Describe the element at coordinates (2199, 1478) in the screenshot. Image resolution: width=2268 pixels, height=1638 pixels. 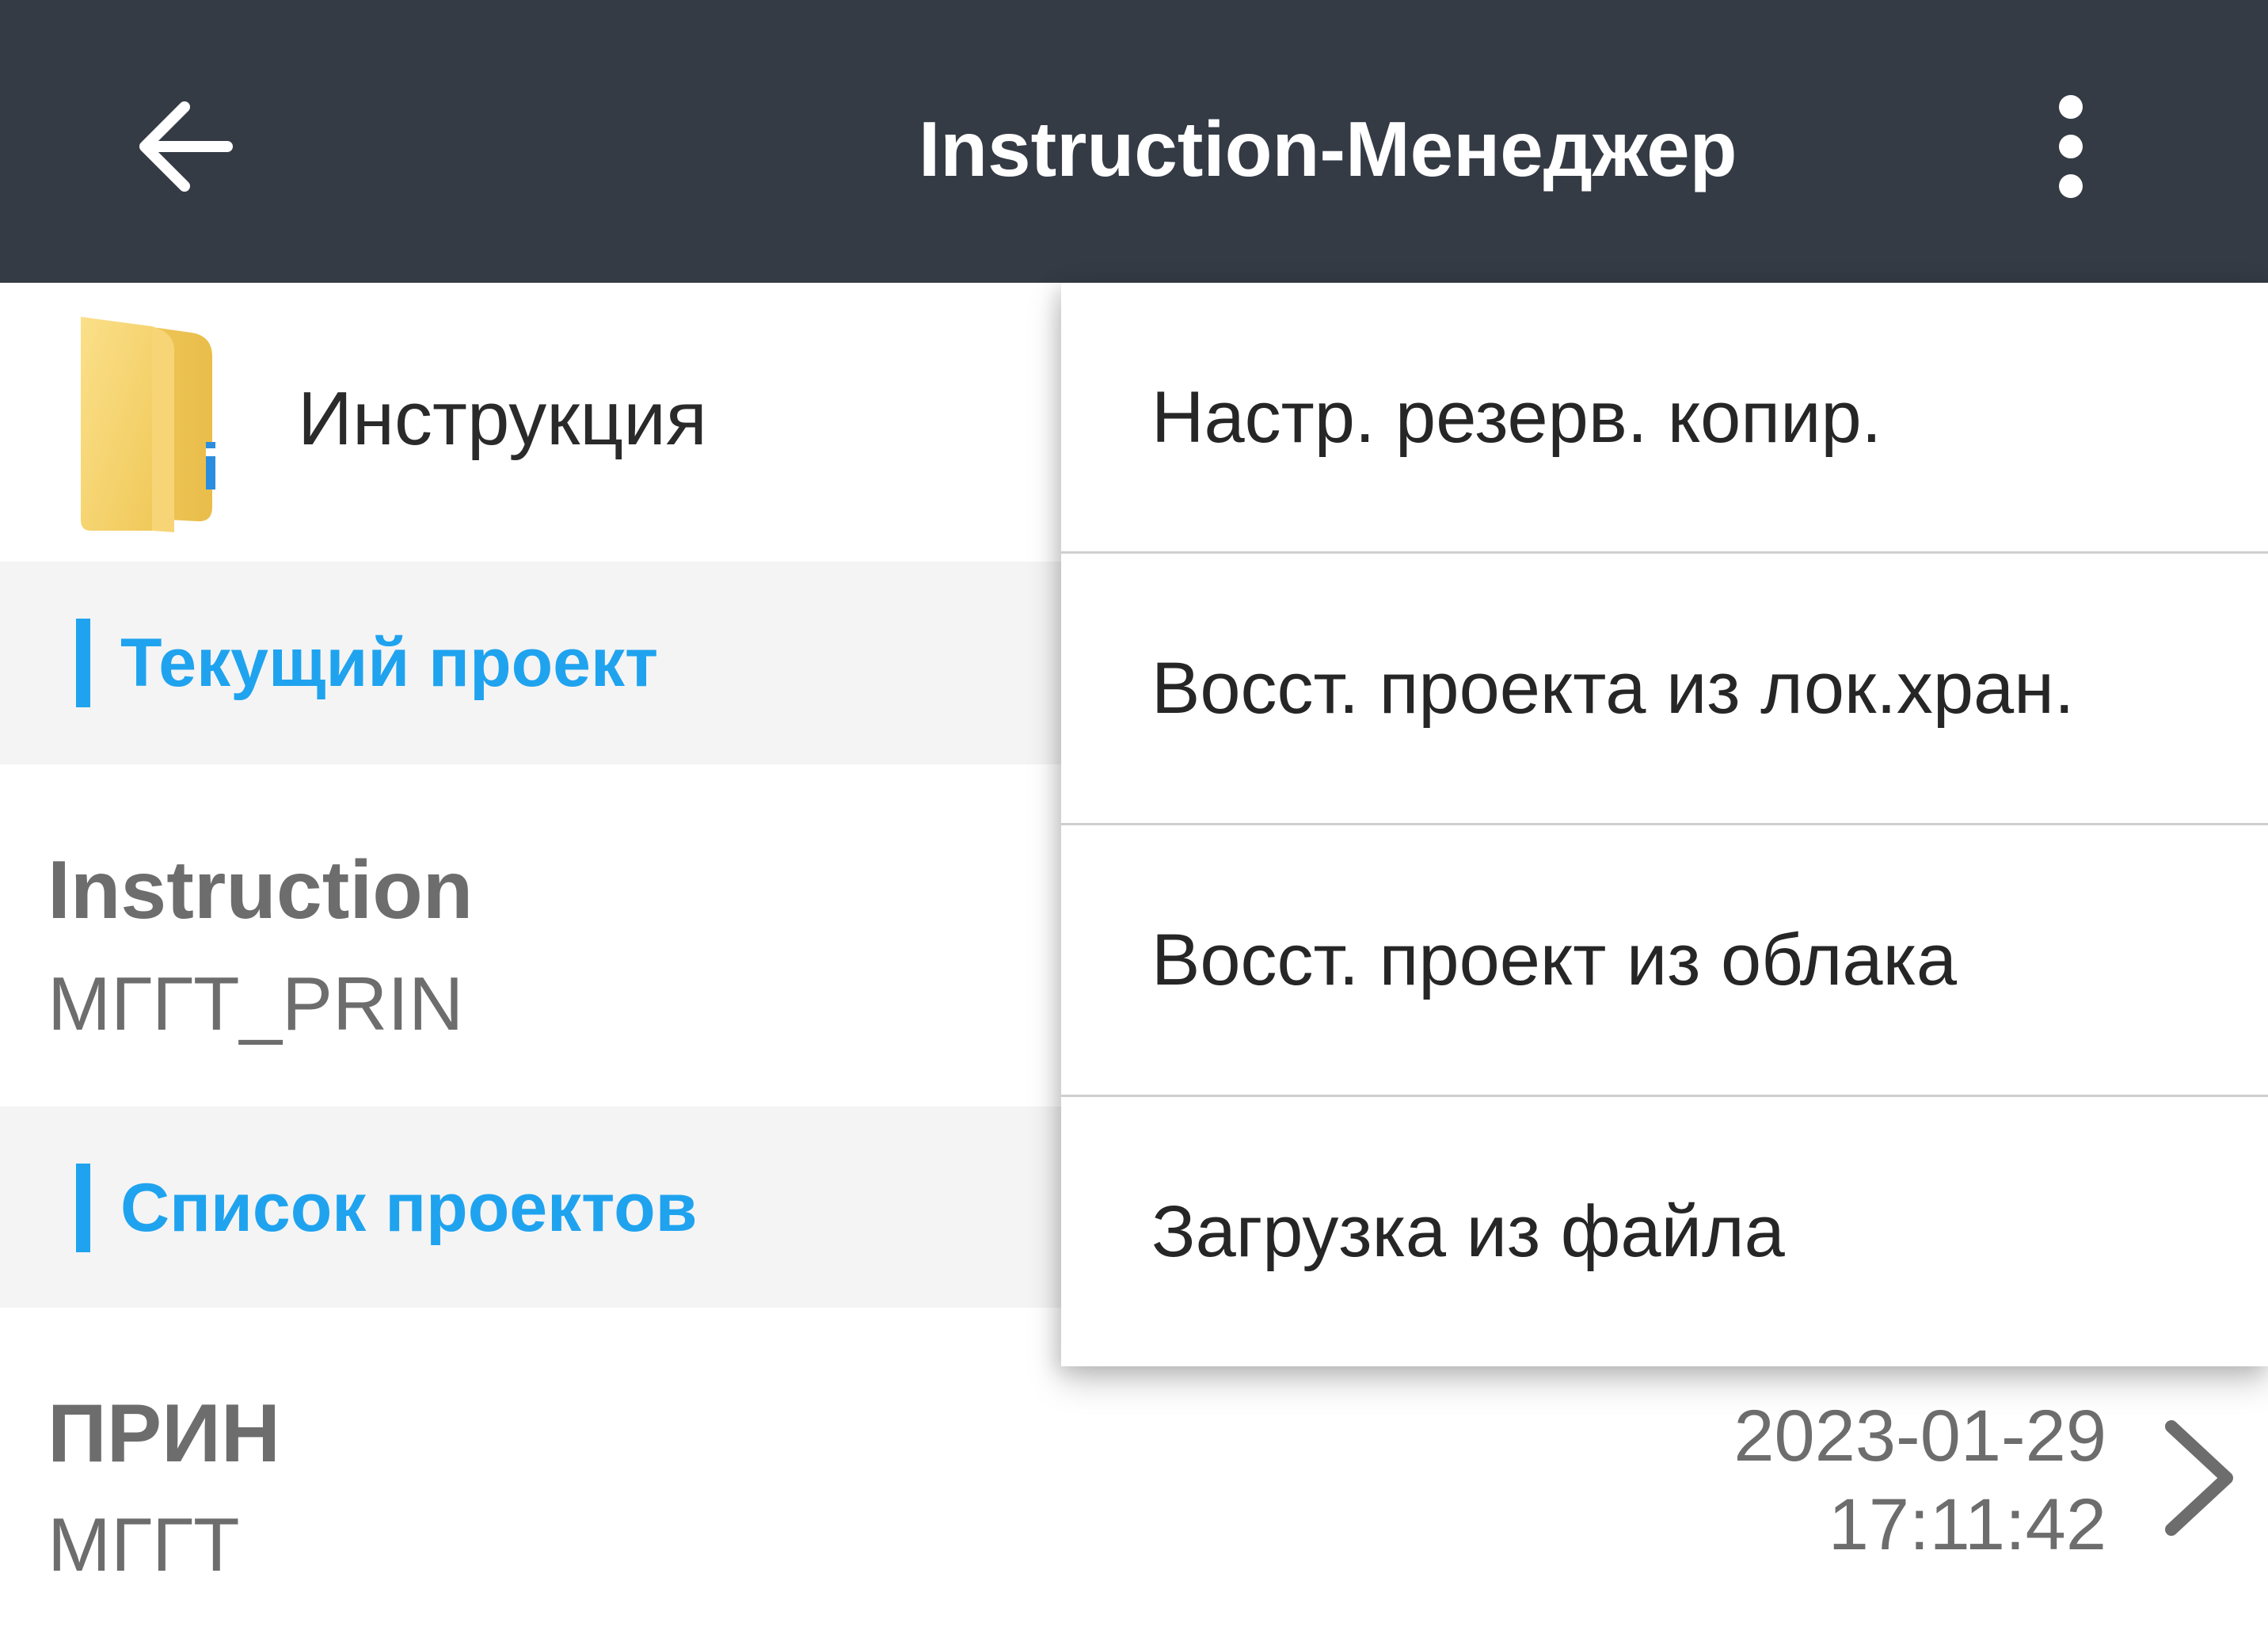
I see `chevron-right-icon` at that location.